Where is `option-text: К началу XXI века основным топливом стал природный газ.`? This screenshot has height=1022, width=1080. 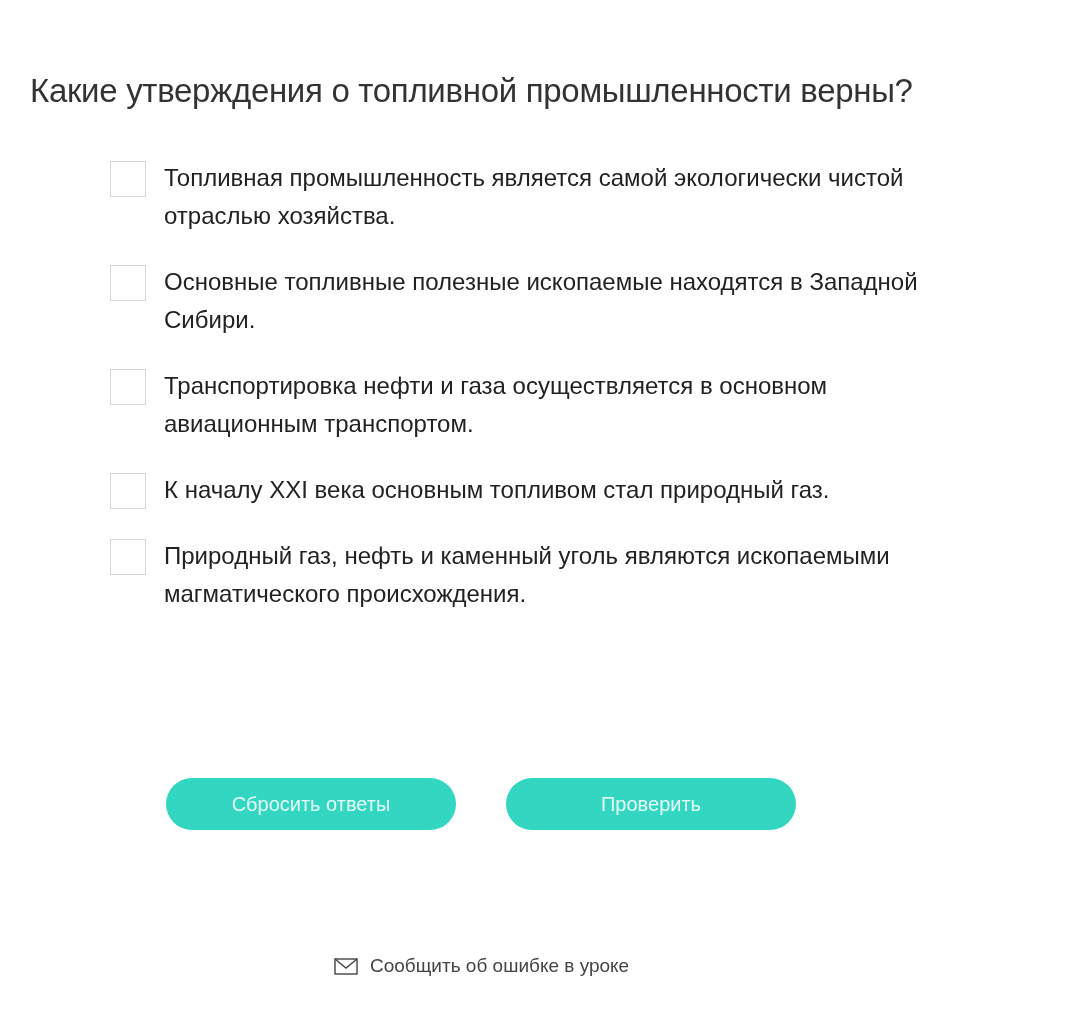 option-text: К началу XXI века основным топливом стал природный газ. is located at coordinates (497, 490).